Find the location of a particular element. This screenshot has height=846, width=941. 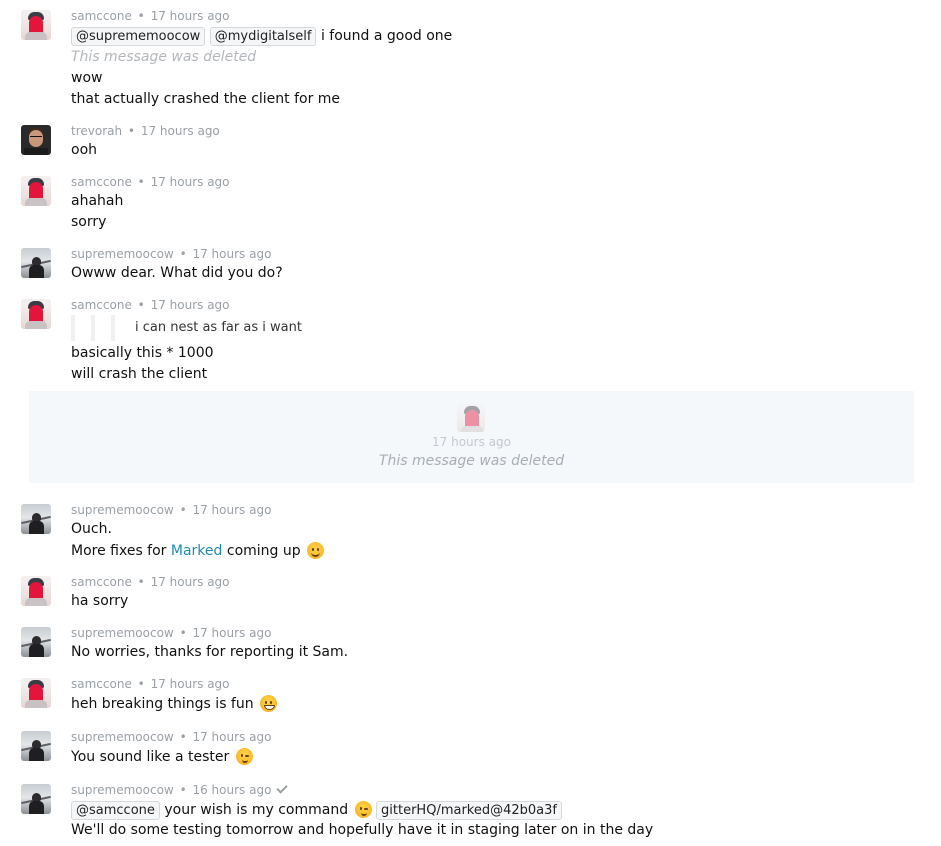

message-text: ooh is located at coordinates (84, 150).